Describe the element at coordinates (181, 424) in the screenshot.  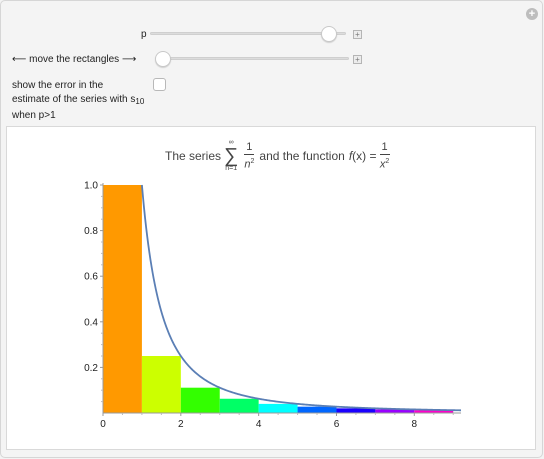
I see `x-tick-label-1: 2` at that location.